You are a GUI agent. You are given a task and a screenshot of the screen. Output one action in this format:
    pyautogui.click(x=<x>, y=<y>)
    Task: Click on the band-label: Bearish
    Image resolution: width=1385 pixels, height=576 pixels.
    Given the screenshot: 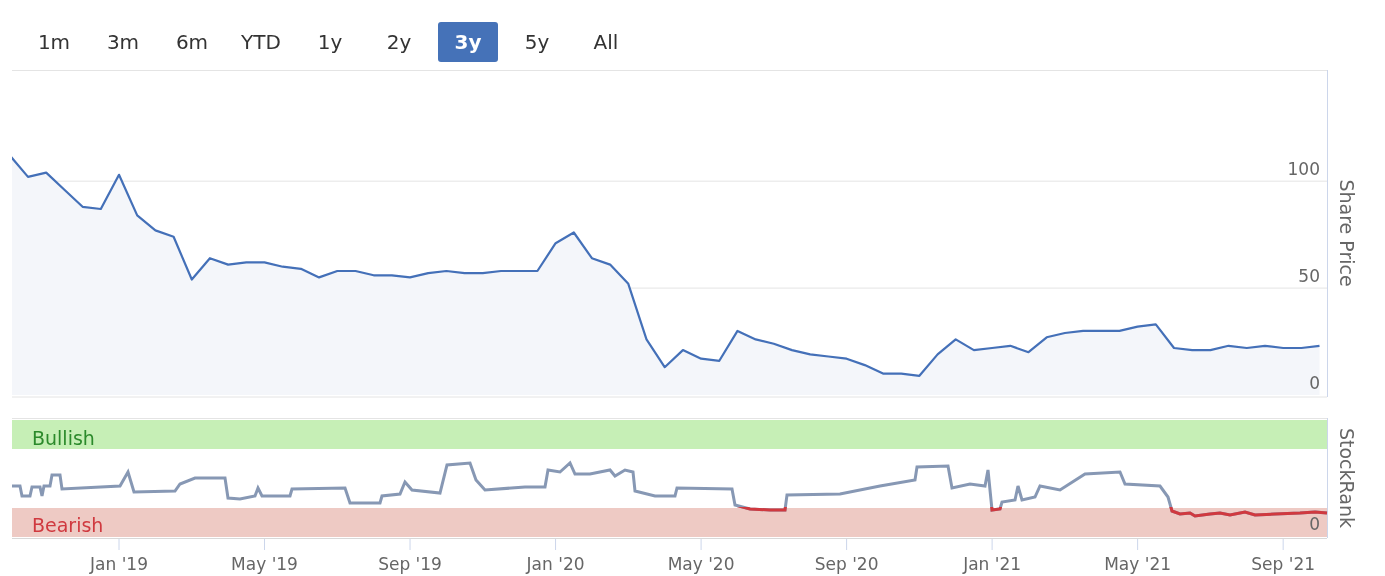 What is the action you would take?
    pyautogui.click(x=68, y=525)
    